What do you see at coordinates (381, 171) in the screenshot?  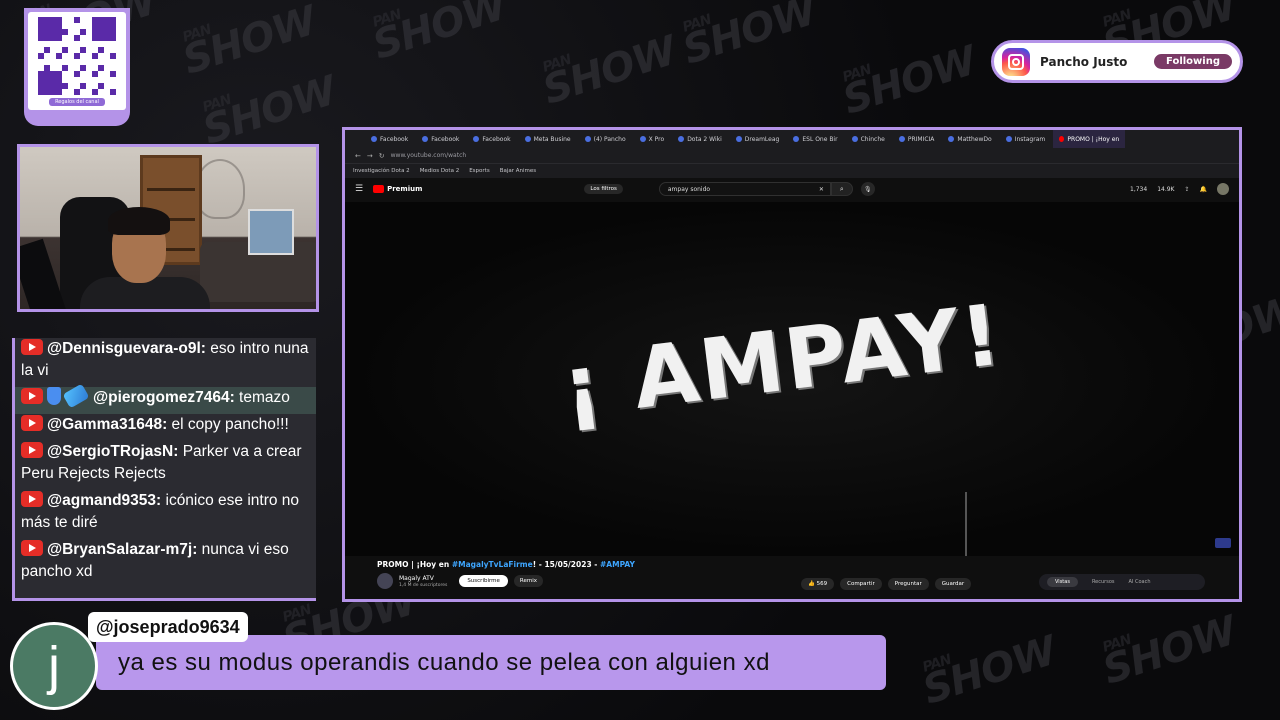 I see `bookmark: Investigación Dota 2` at bounding box center [381, 171].